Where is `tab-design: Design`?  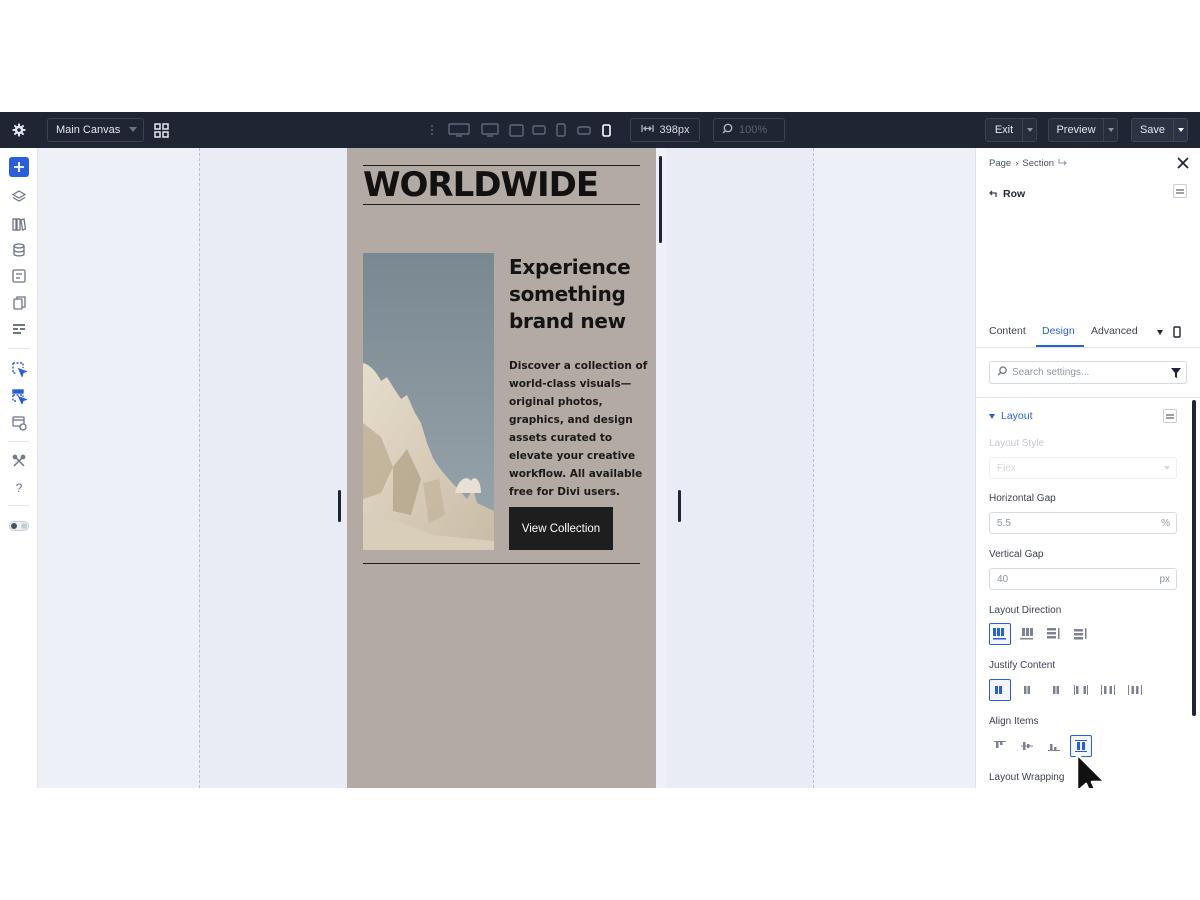 tab-design: Design is located at coordinates (1058, 331).